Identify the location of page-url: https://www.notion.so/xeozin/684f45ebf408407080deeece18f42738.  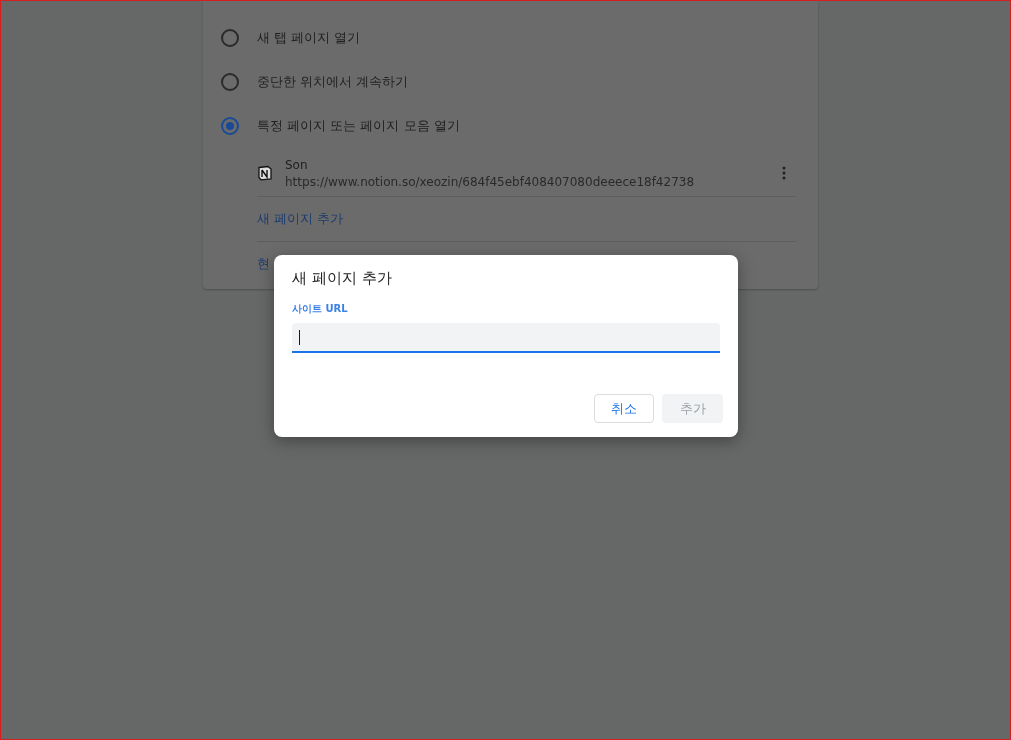
(490, 181).